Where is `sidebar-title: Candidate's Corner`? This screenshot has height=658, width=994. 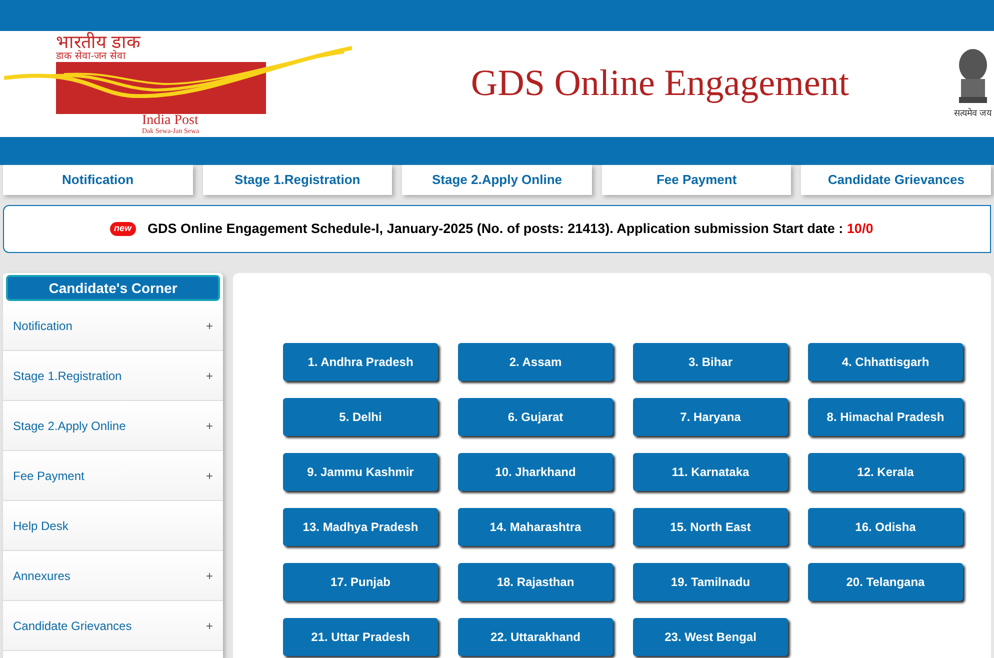
sidebar-title: Candidate's Corner is located at coordinates (113, 288).